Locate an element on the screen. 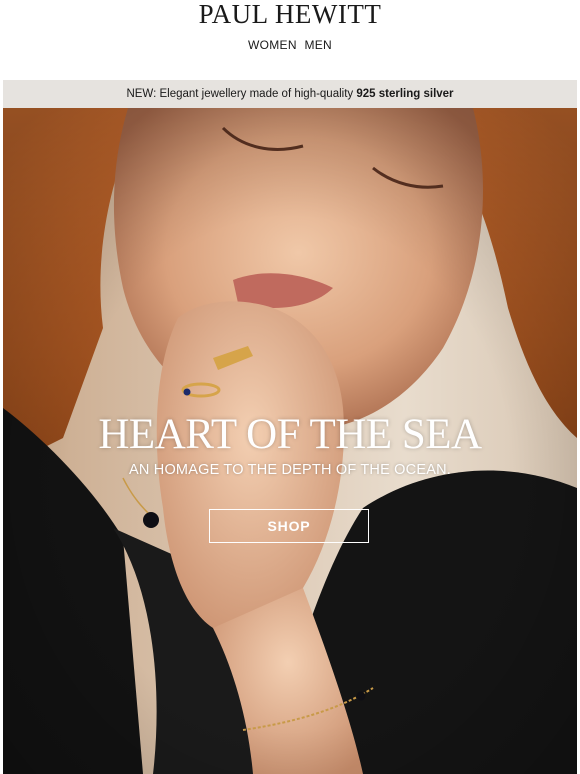  main-nav: WOMEN MEN is located at coordinates (290, 45).